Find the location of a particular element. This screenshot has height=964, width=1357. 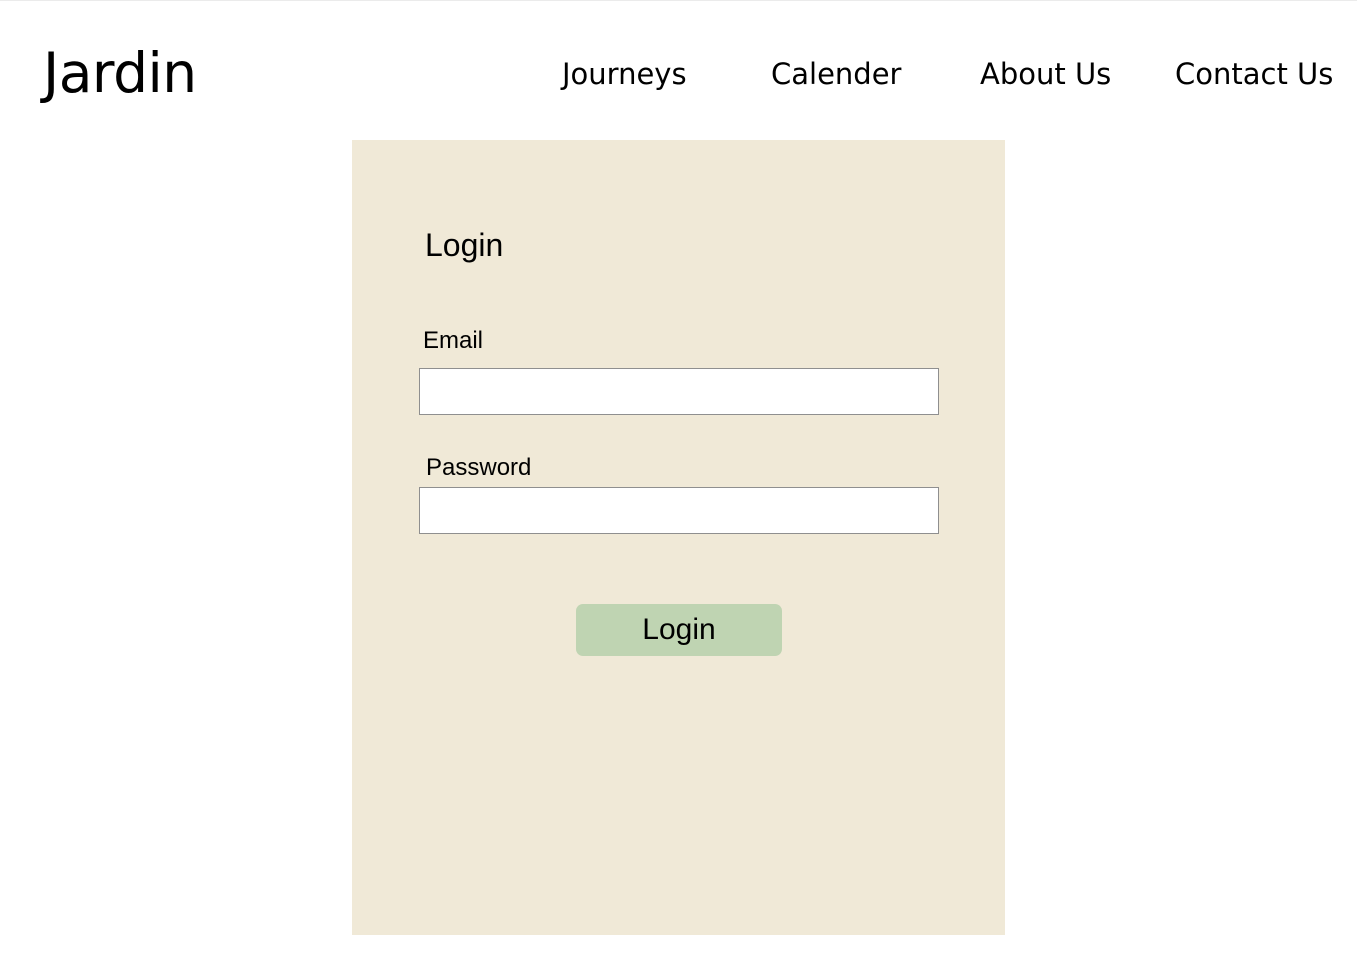

login-button: Login is located at coordinates (679, 630).